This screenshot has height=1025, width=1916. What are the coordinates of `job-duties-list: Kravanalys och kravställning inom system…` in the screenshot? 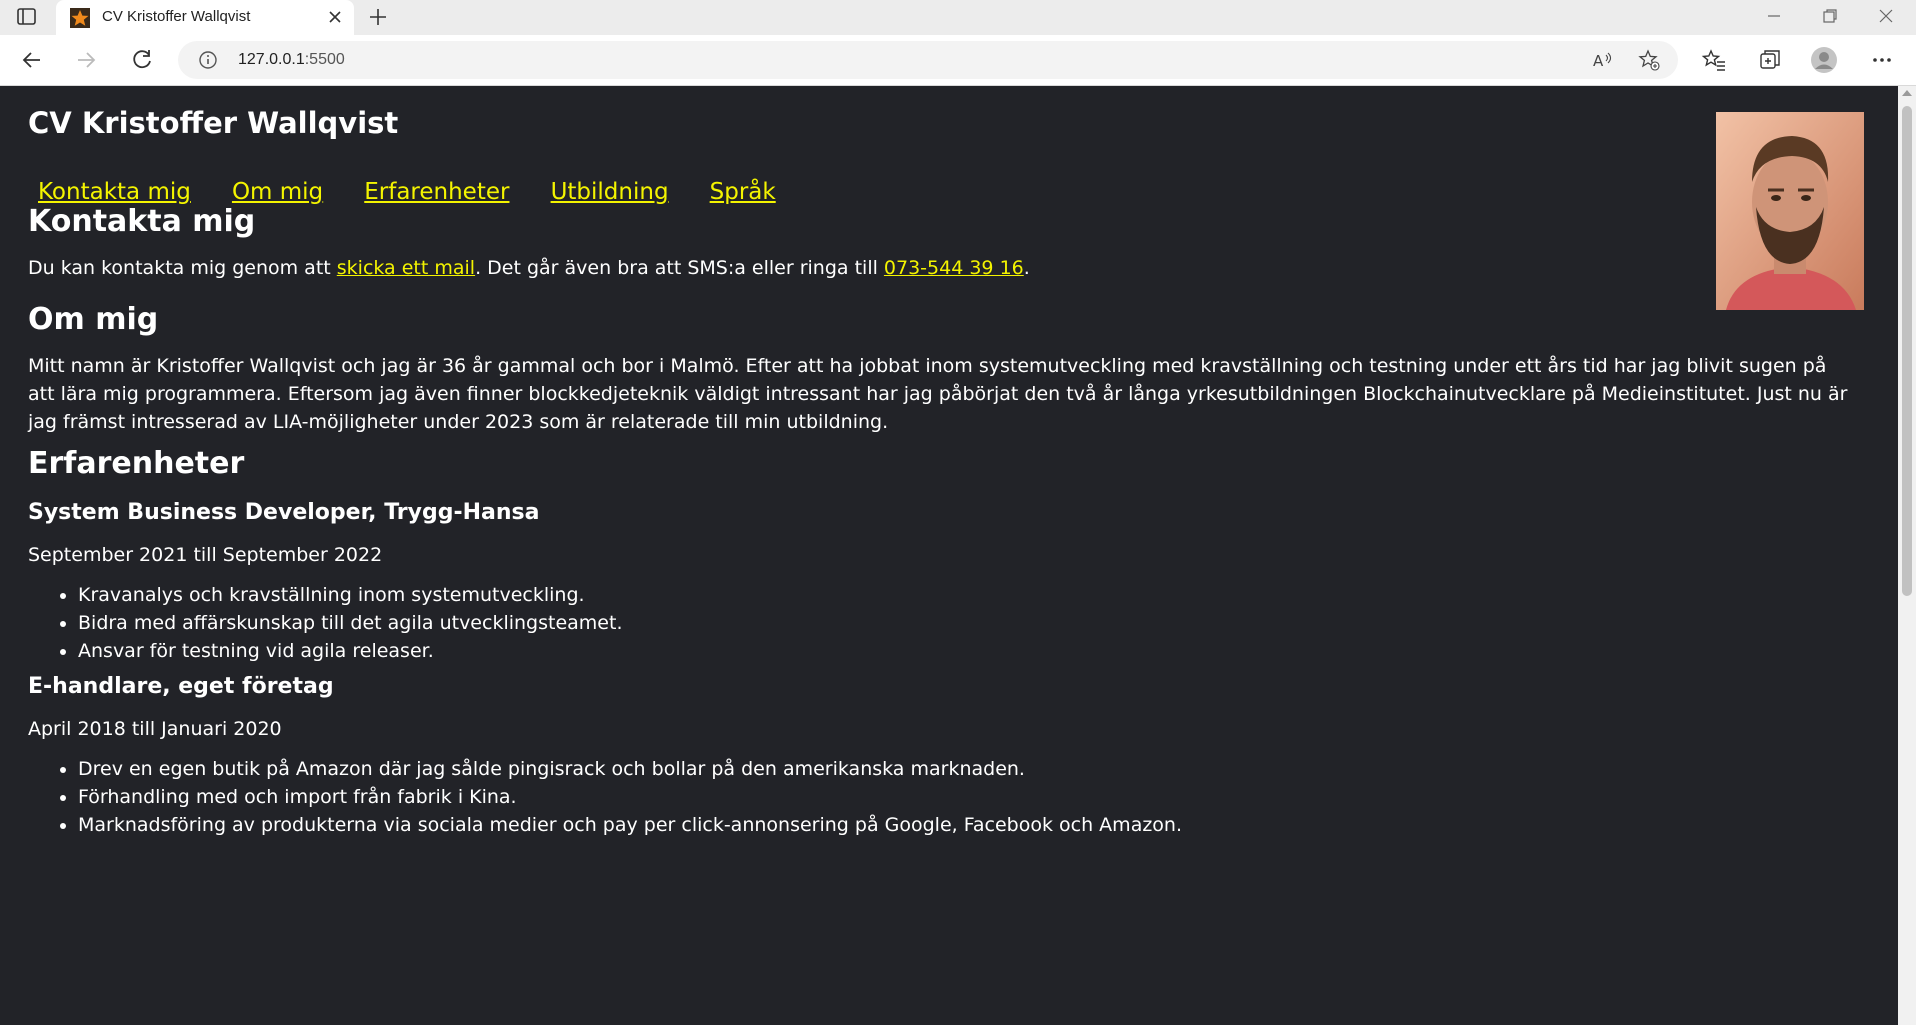 It's located at (325, 623).